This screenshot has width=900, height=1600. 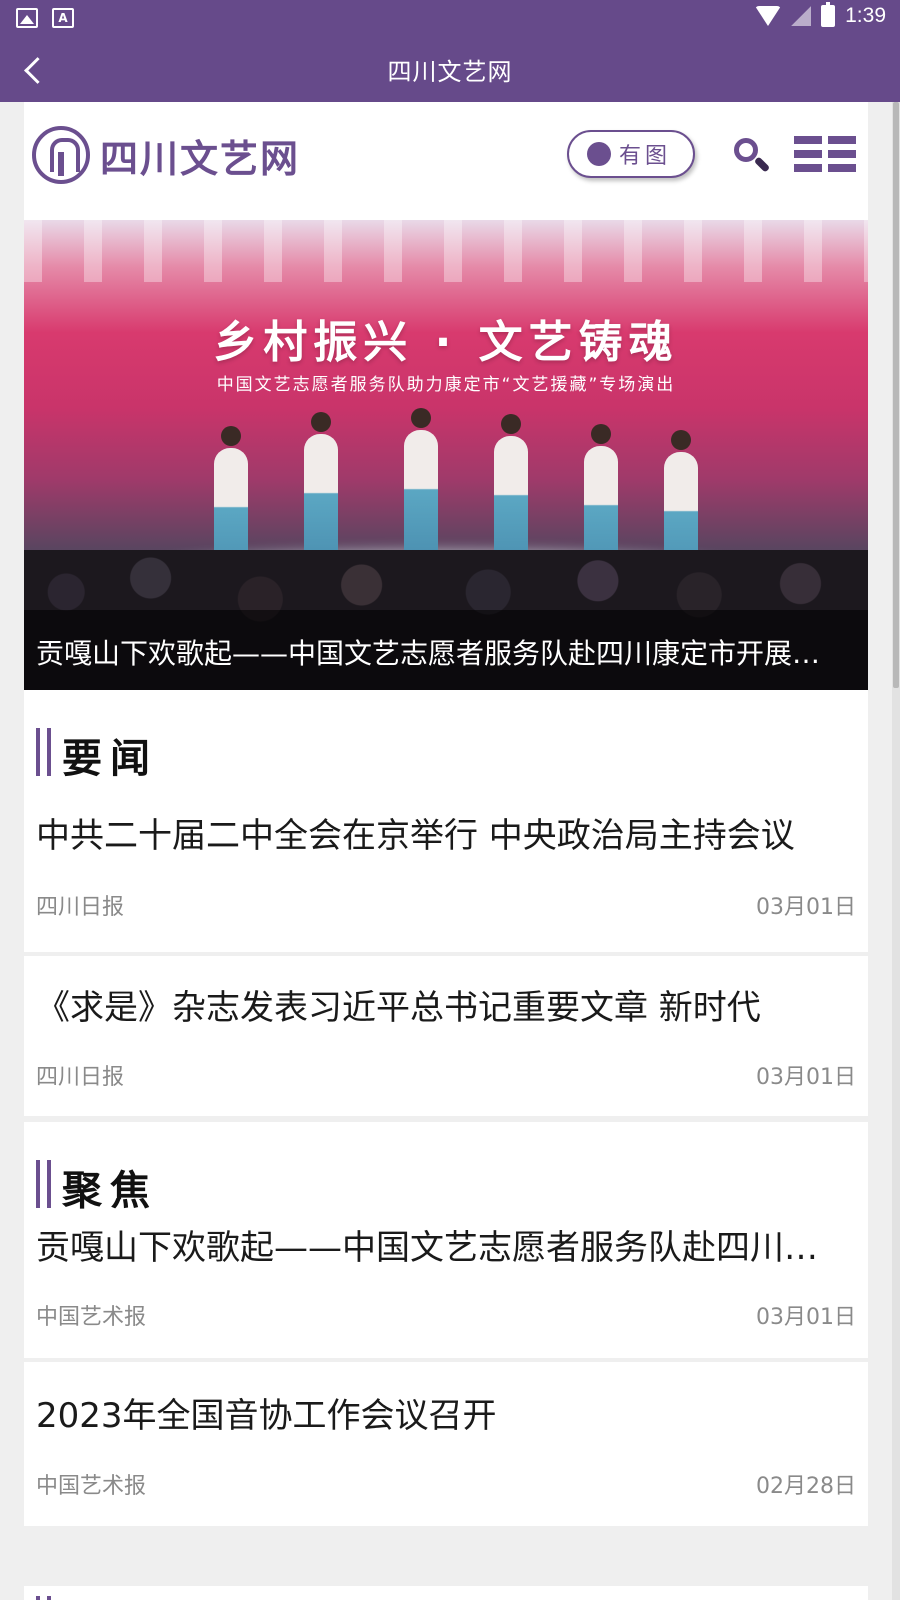 I want to click on next-section-peek, so click(x=446, y=1593).